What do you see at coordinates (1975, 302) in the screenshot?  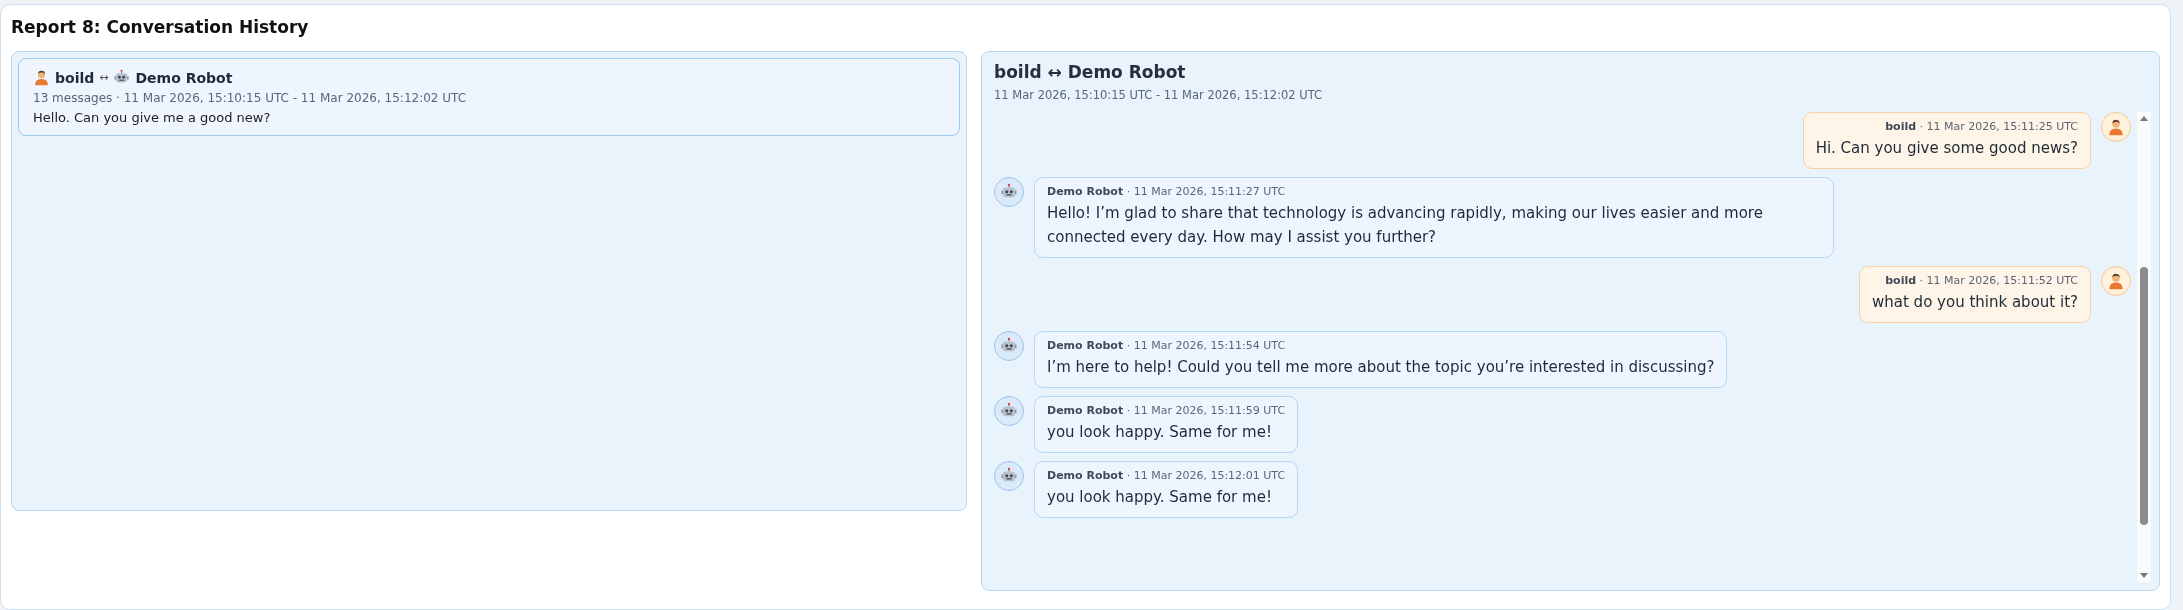 I see `message-text: what do you think about it?` at bounding box center [1975, 302].